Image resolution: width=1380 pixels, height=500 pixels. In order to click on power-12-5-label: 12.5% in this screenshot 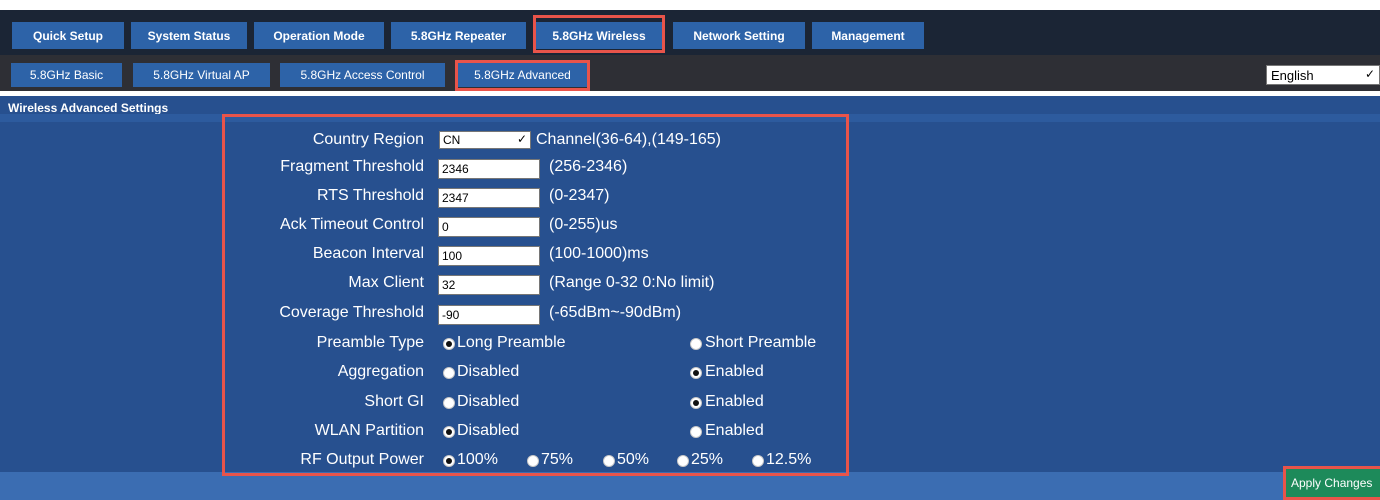, I will do `click(789, 459)`.